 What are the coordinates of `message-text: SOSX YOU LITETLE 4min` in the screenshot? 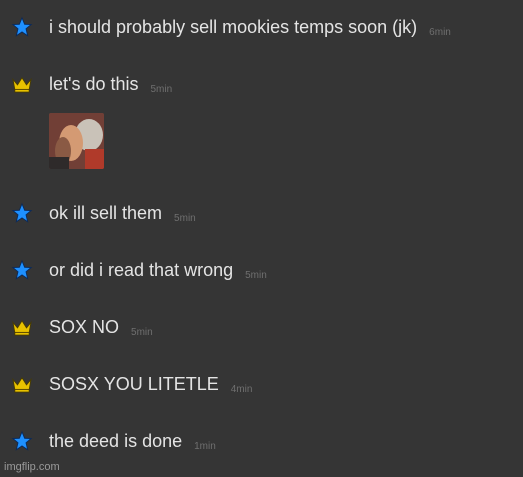 It's located at (151, 384).